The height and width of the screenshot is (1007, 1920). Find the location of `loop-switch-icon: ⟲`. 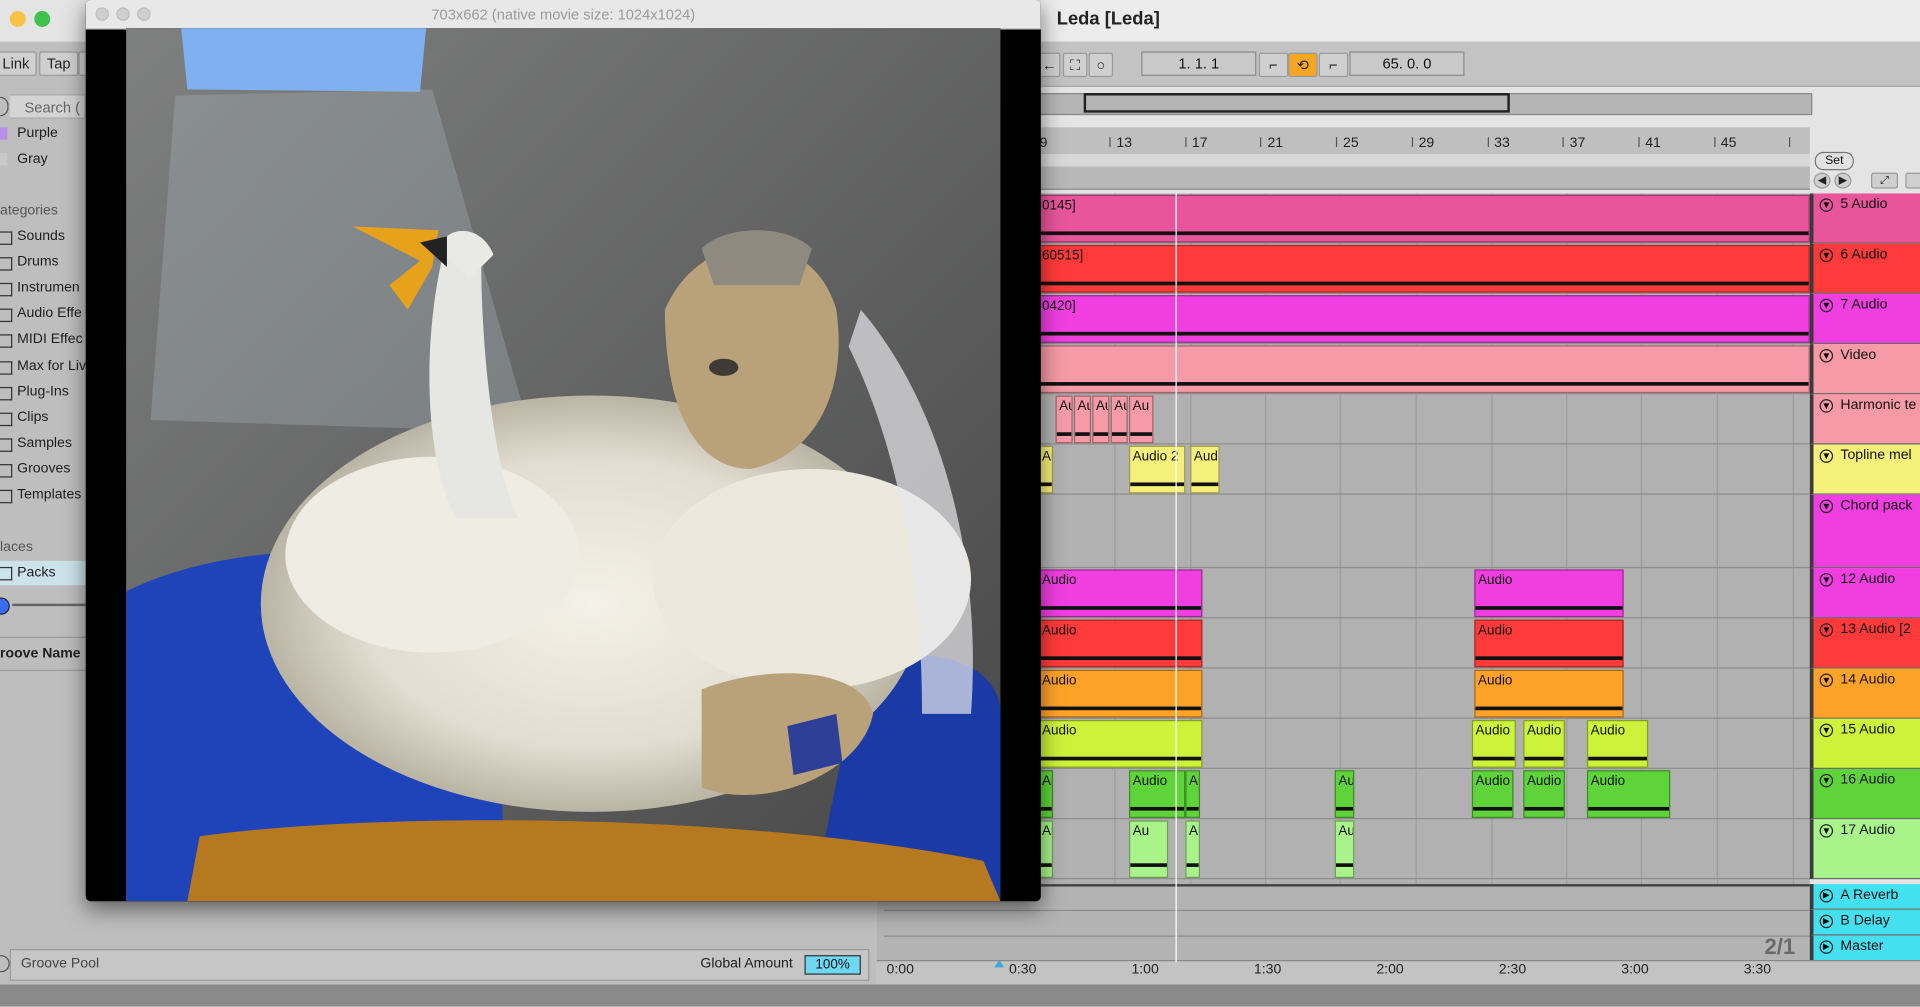

loop-switch-icon: ⟲ is located at coordinates (1303, 65).